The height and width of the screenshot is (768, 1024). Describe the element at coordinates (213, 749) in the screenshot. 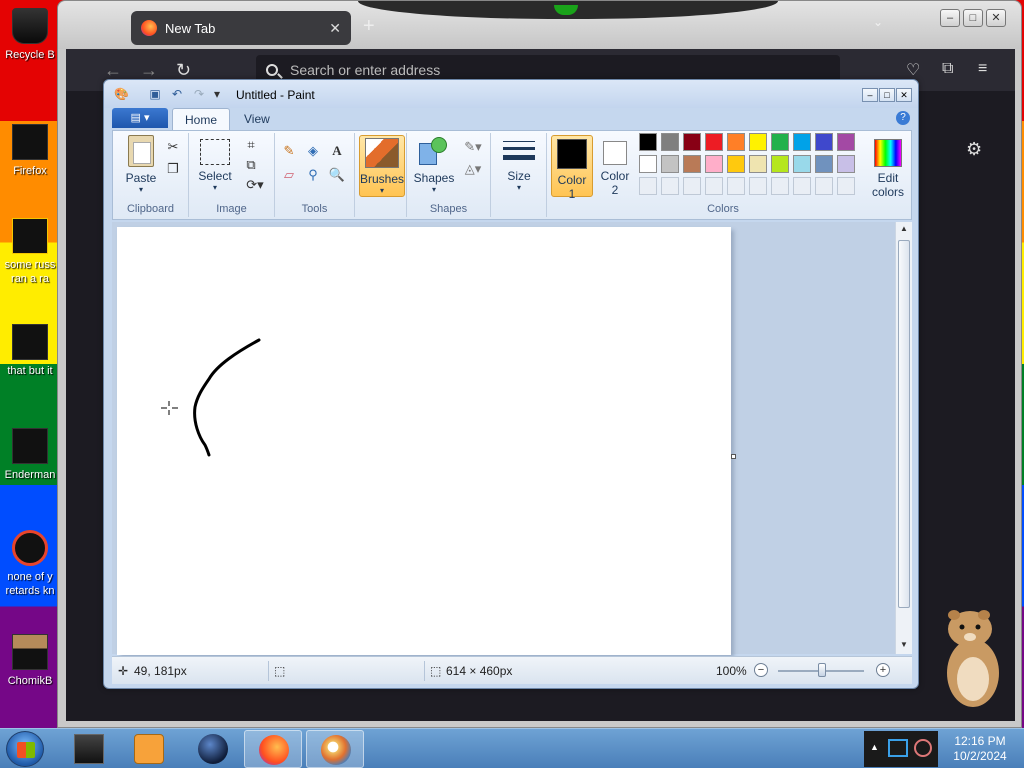

I see `taskbar-item-globe` at that location.